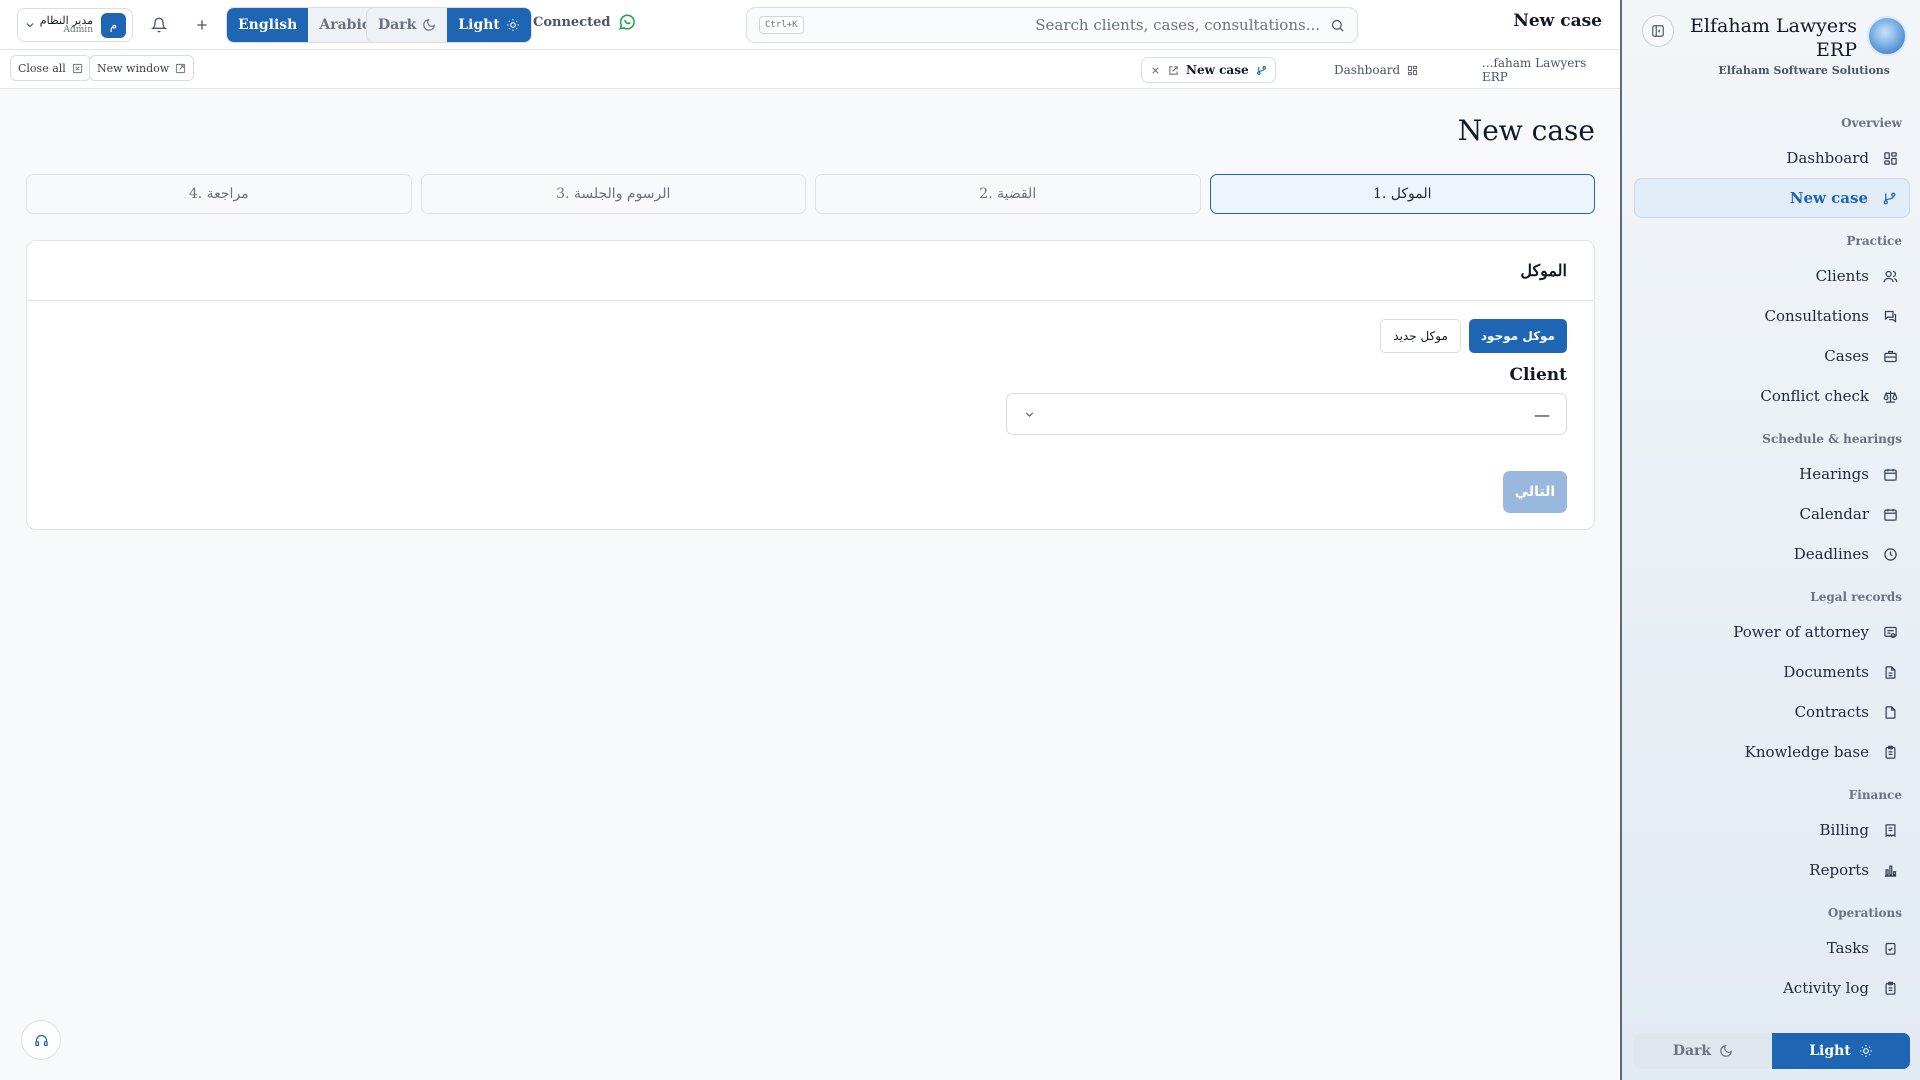 This screenshot has height=1080, width=1920. What do you see at coordinates (1772, 276) in the screenshot?
I see `sidebar-item-clients: Clients` at bounding box center [1772, 276].